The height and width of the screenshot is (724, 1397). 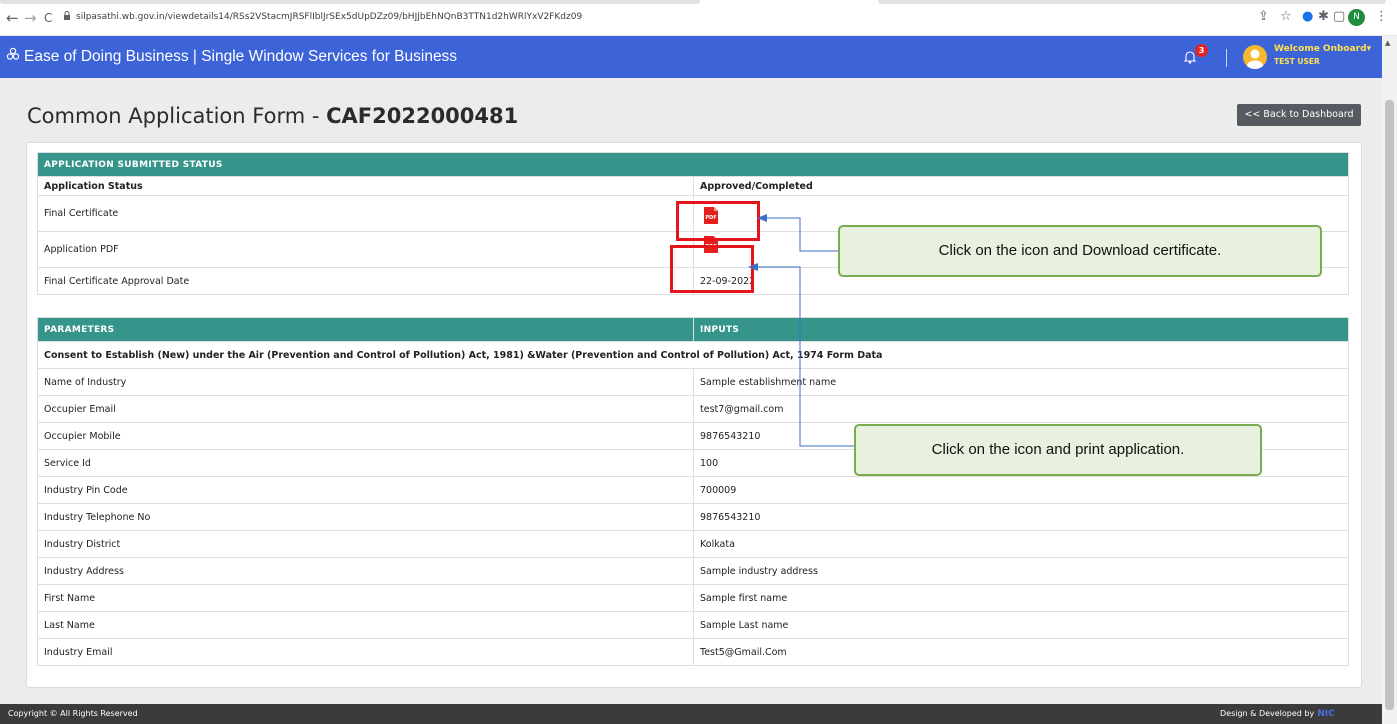 I want to click on annotation-arrows, so click(x=801, y=330).